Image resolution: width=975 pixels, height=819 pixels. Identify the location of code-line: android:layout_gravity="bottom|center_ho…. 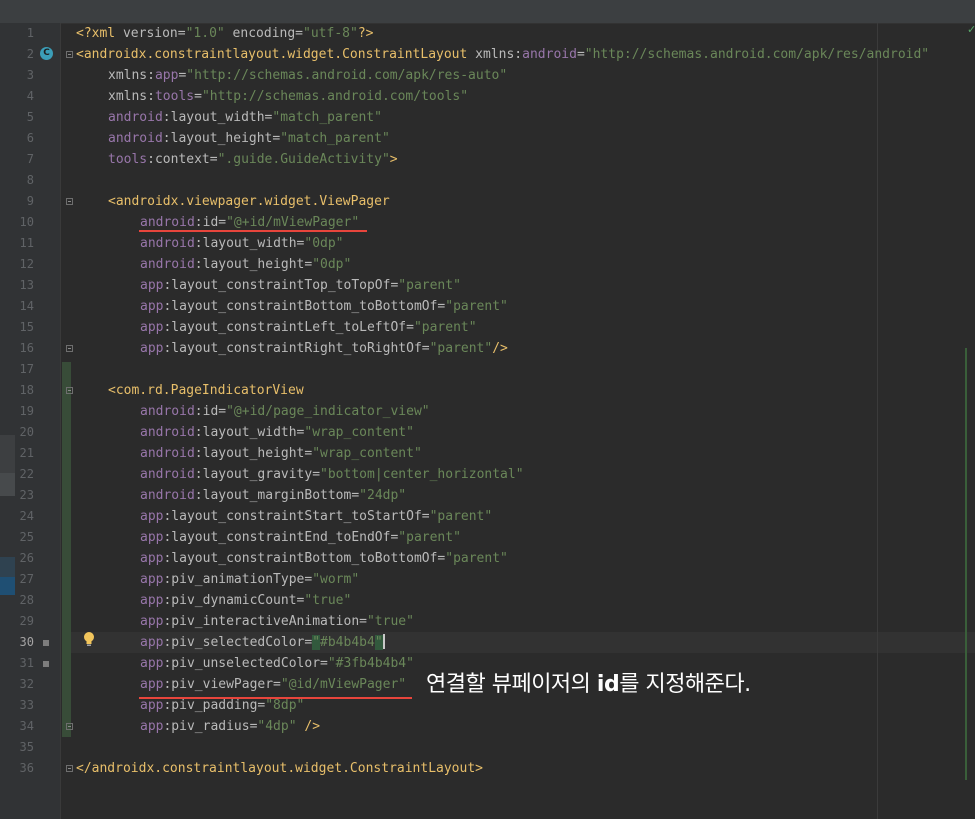
(332, 474).